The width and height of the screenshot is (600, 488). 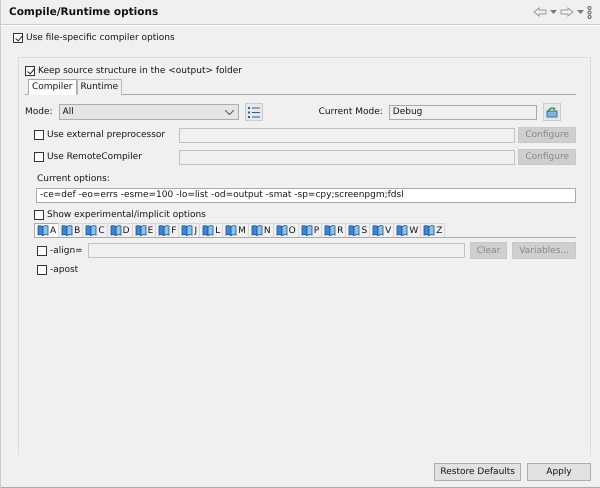 I want to click on tab: E, so click(x=144, y=230).